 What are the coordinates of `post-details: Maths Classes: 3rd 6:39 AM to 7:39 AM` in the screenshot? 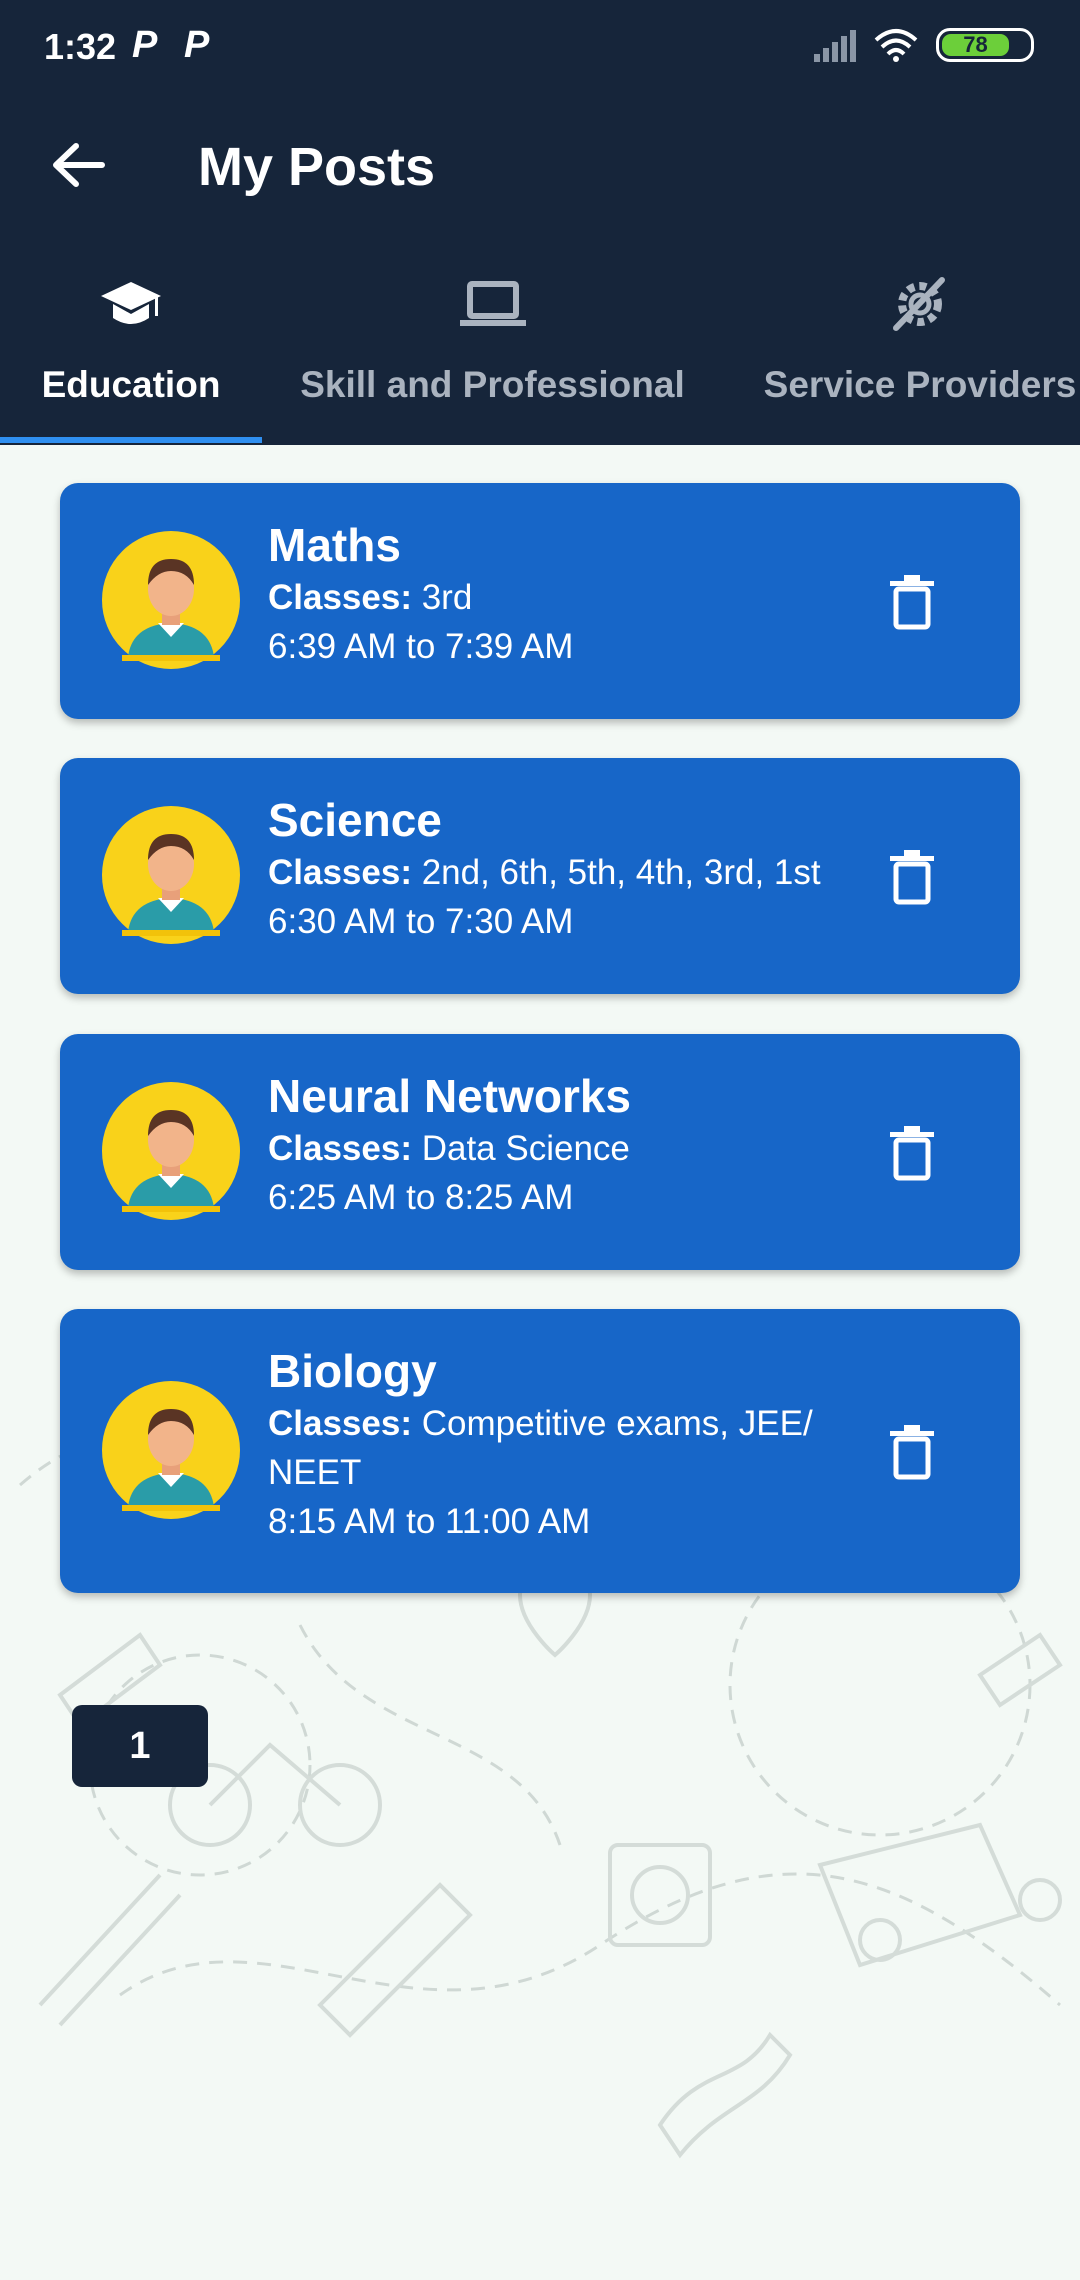 It's located at (588, 594).